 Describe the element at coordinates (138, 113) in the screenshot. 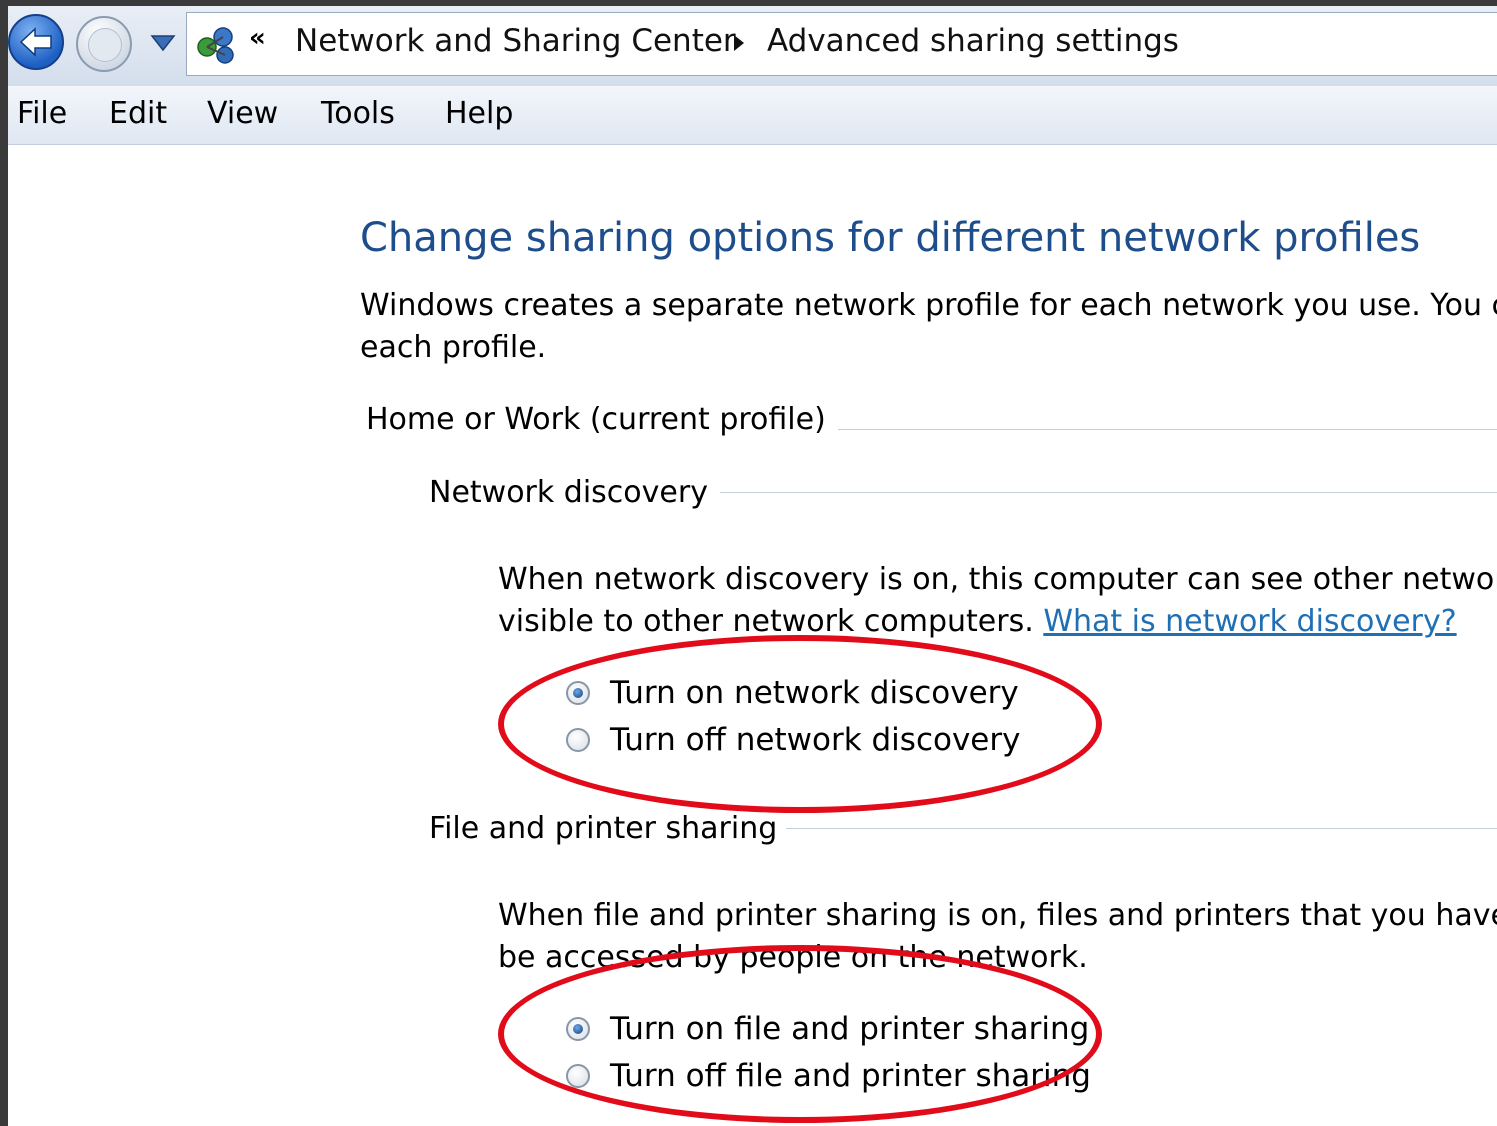

I see `menu-edit: Edit` at that location.